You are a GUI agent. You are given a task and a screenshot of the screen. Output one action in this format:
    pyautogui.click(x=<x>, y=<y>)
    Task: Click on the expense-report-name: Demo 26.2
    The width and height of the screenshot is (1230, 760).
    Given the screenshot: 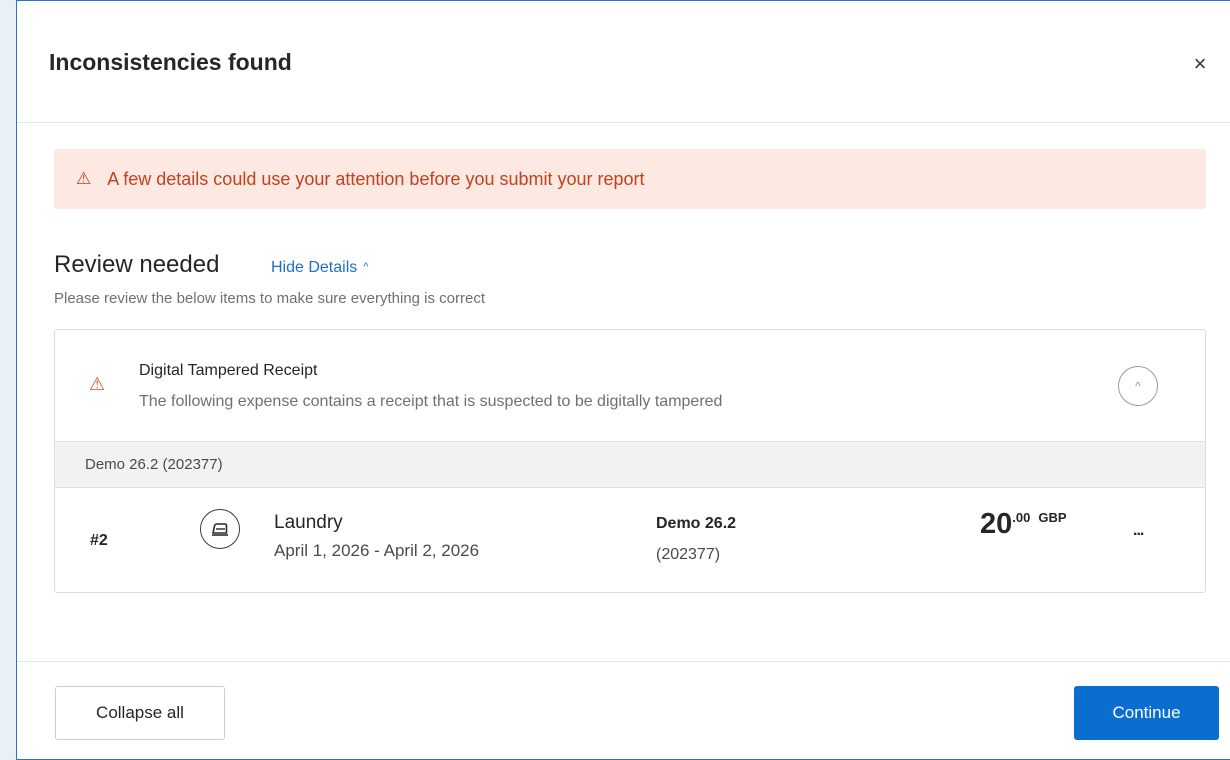 What is the action you would take?
    pyautogui.click(x=696, y=523)
    